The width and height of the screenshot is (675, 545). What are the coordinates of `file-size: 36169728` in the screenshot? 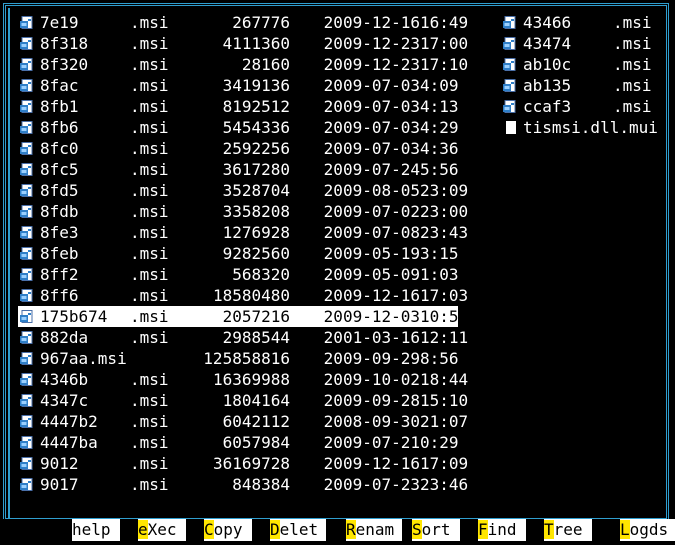 It's located at (251, 463).